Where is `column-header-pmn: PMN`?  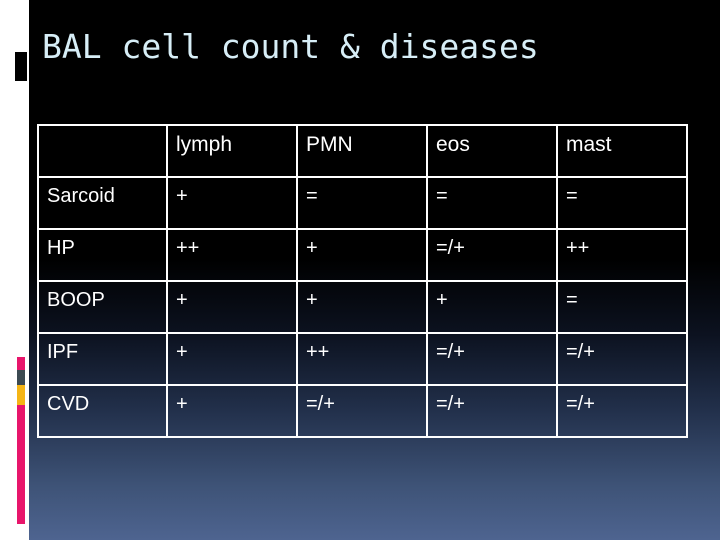 column-header-pmn: PMN is located at coordinates (362, 151).